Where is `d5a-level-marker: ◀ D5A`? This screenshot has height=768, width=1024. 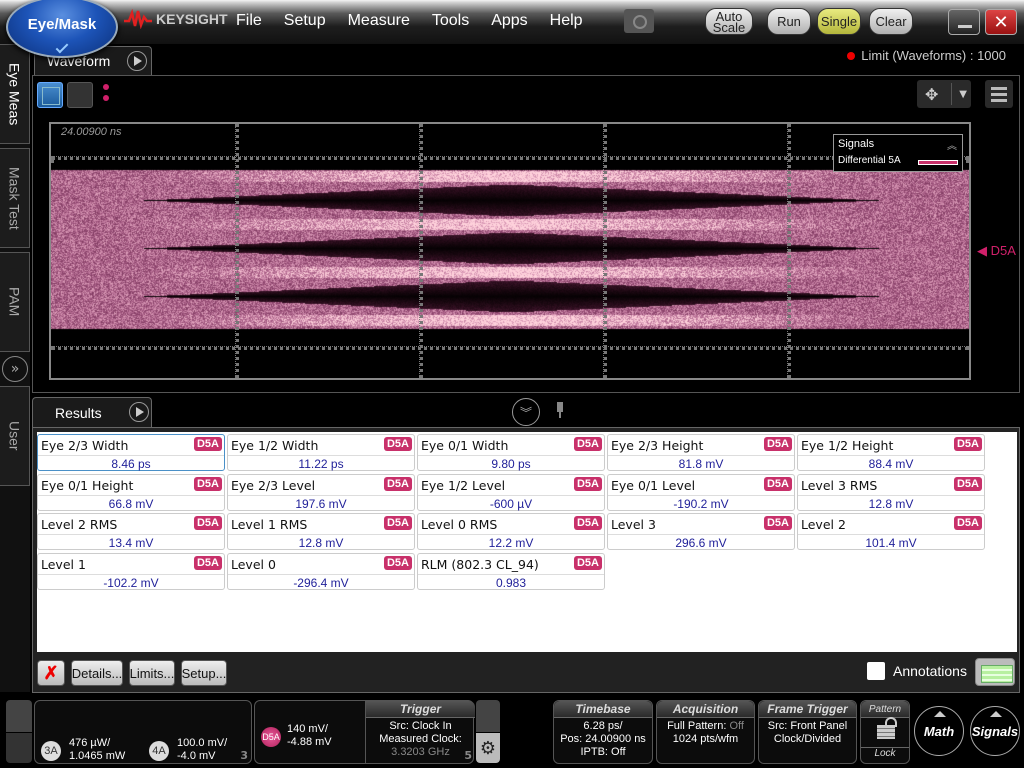 d5a-level-marker: ◀ D5A is located at coordinates (996, 251).